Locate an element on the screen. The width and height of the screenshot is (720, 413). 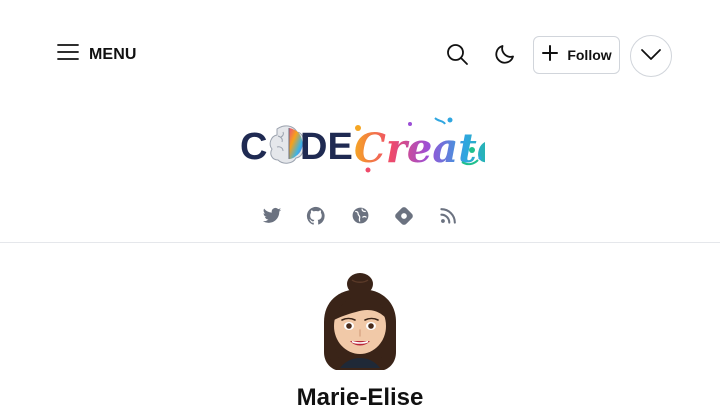
rss-icon is located at coordinates (448, 218).